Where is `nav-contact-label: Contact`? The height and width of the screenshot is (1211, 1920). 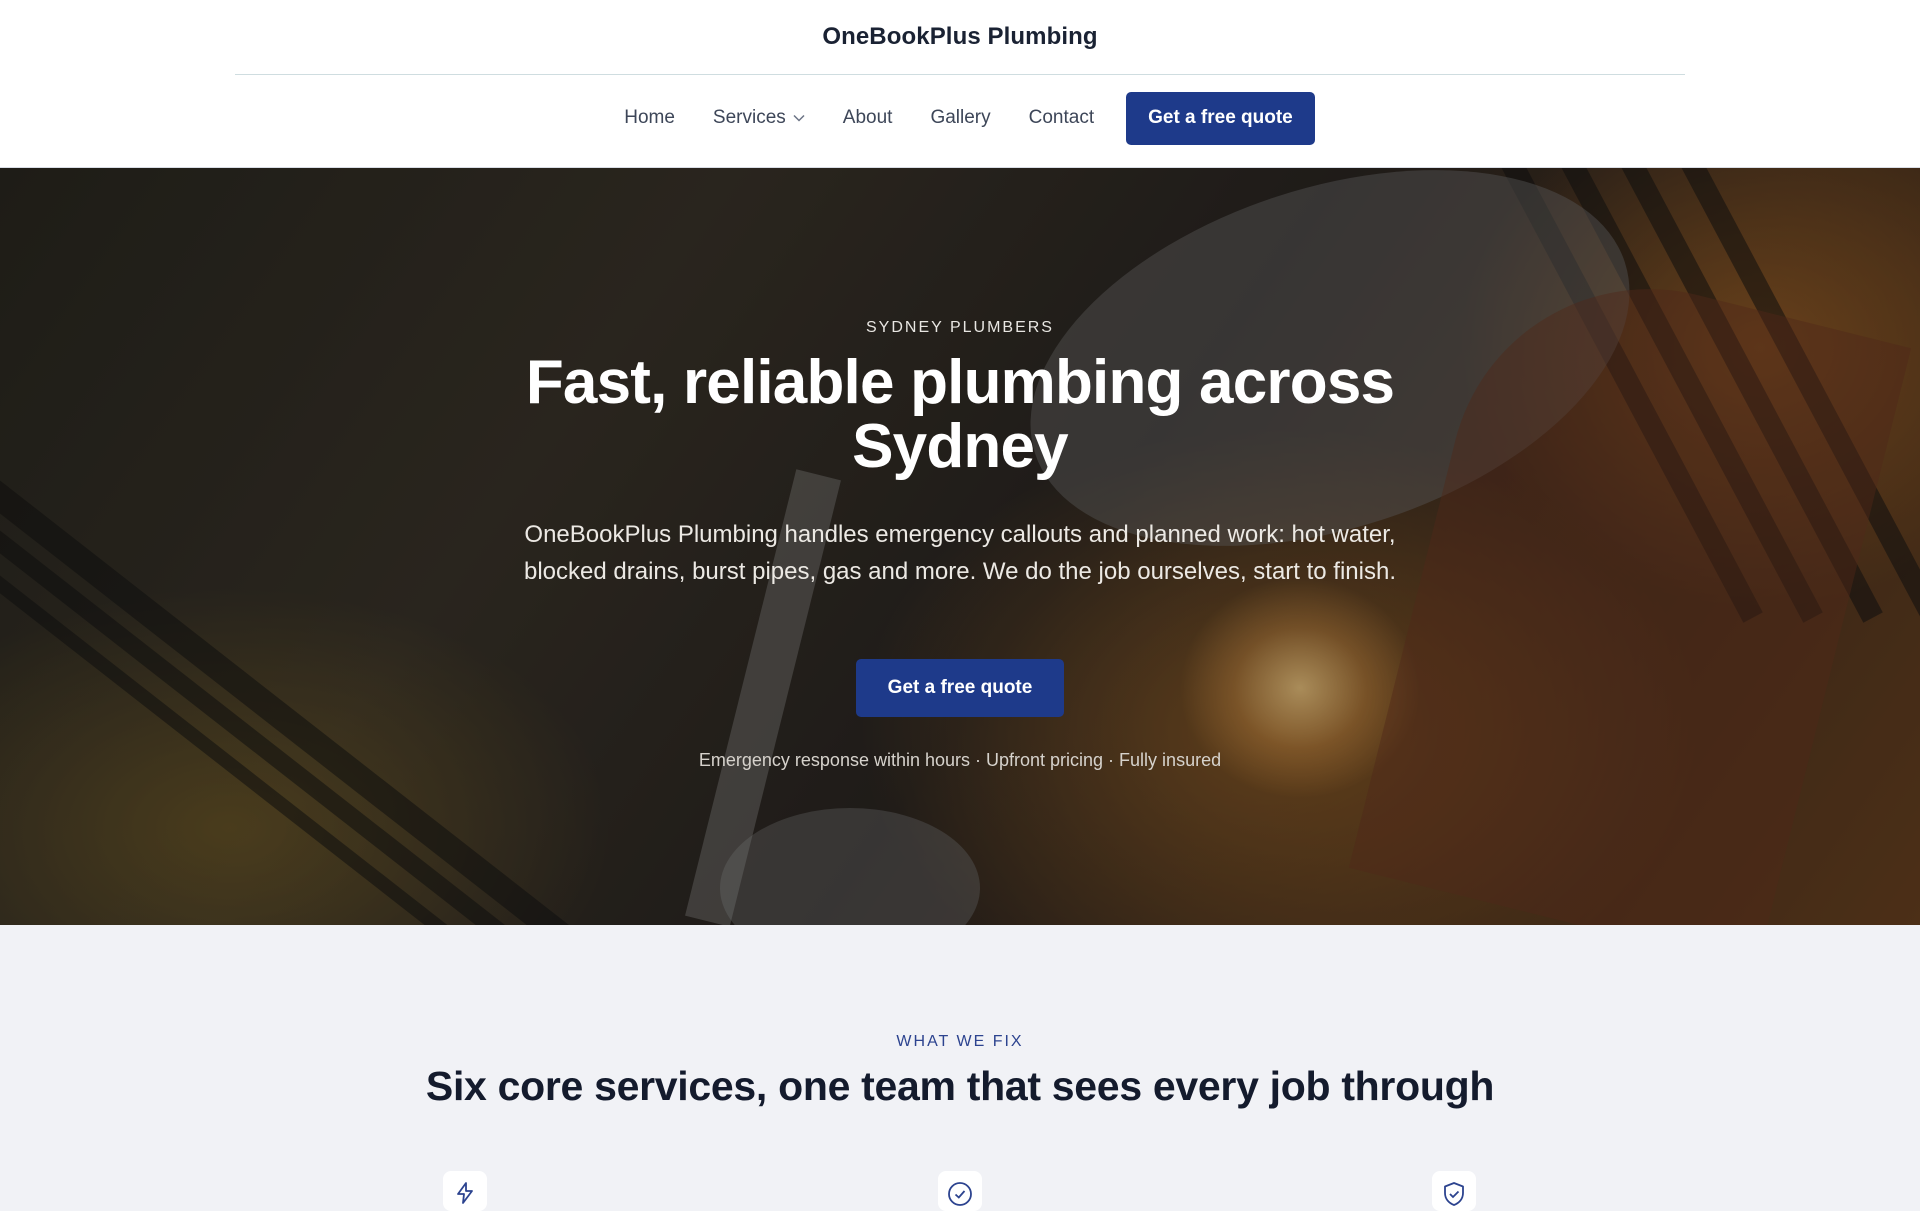
nav-contact-label: Contact is located at coordinates (1061, 117).